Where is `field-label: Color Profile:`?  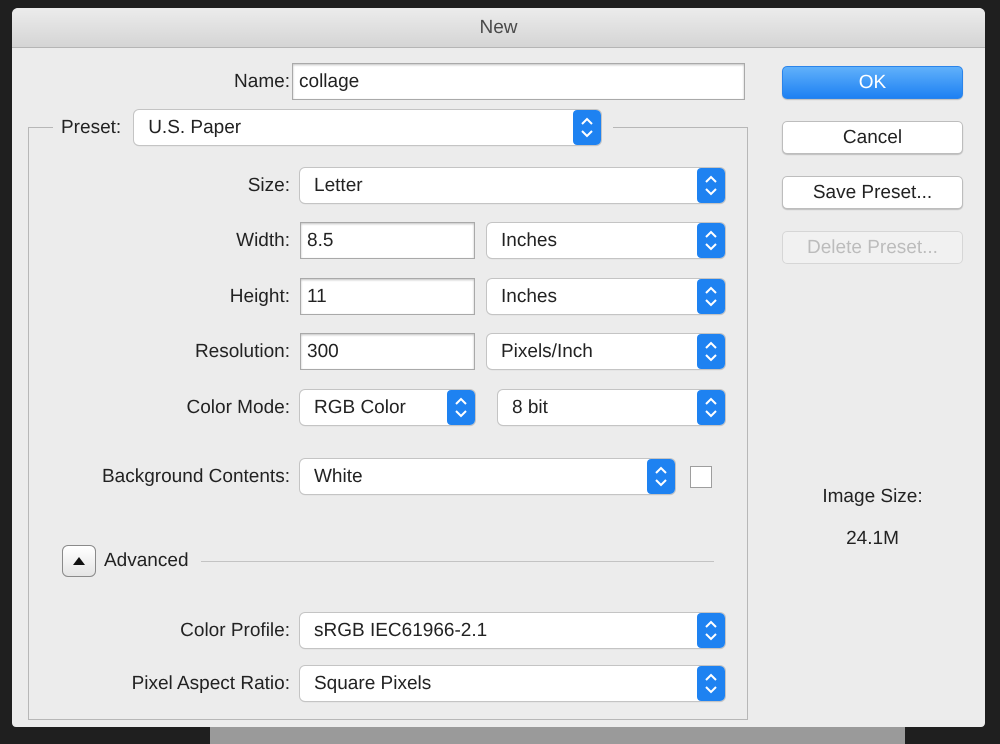
field-label: Color Profile: is located at coordinates (234, 631).